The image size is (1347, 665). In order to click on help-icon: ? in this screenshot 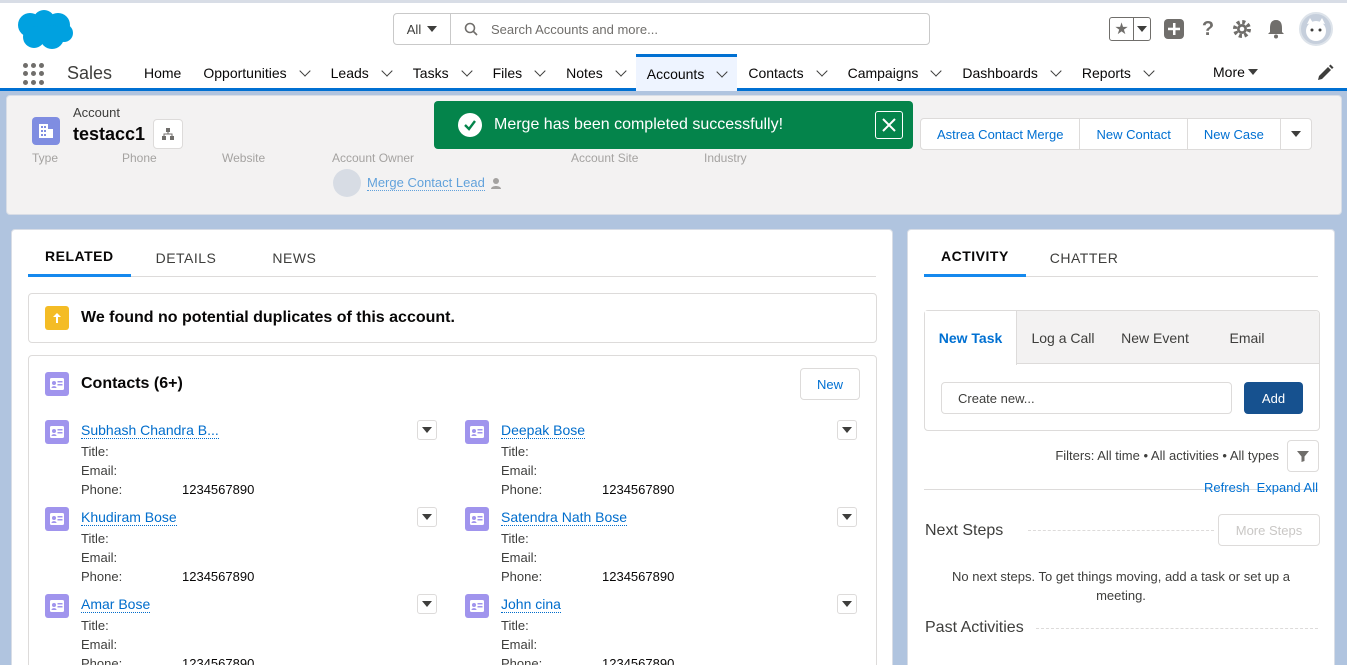, I will do `click(1208, 29)`.